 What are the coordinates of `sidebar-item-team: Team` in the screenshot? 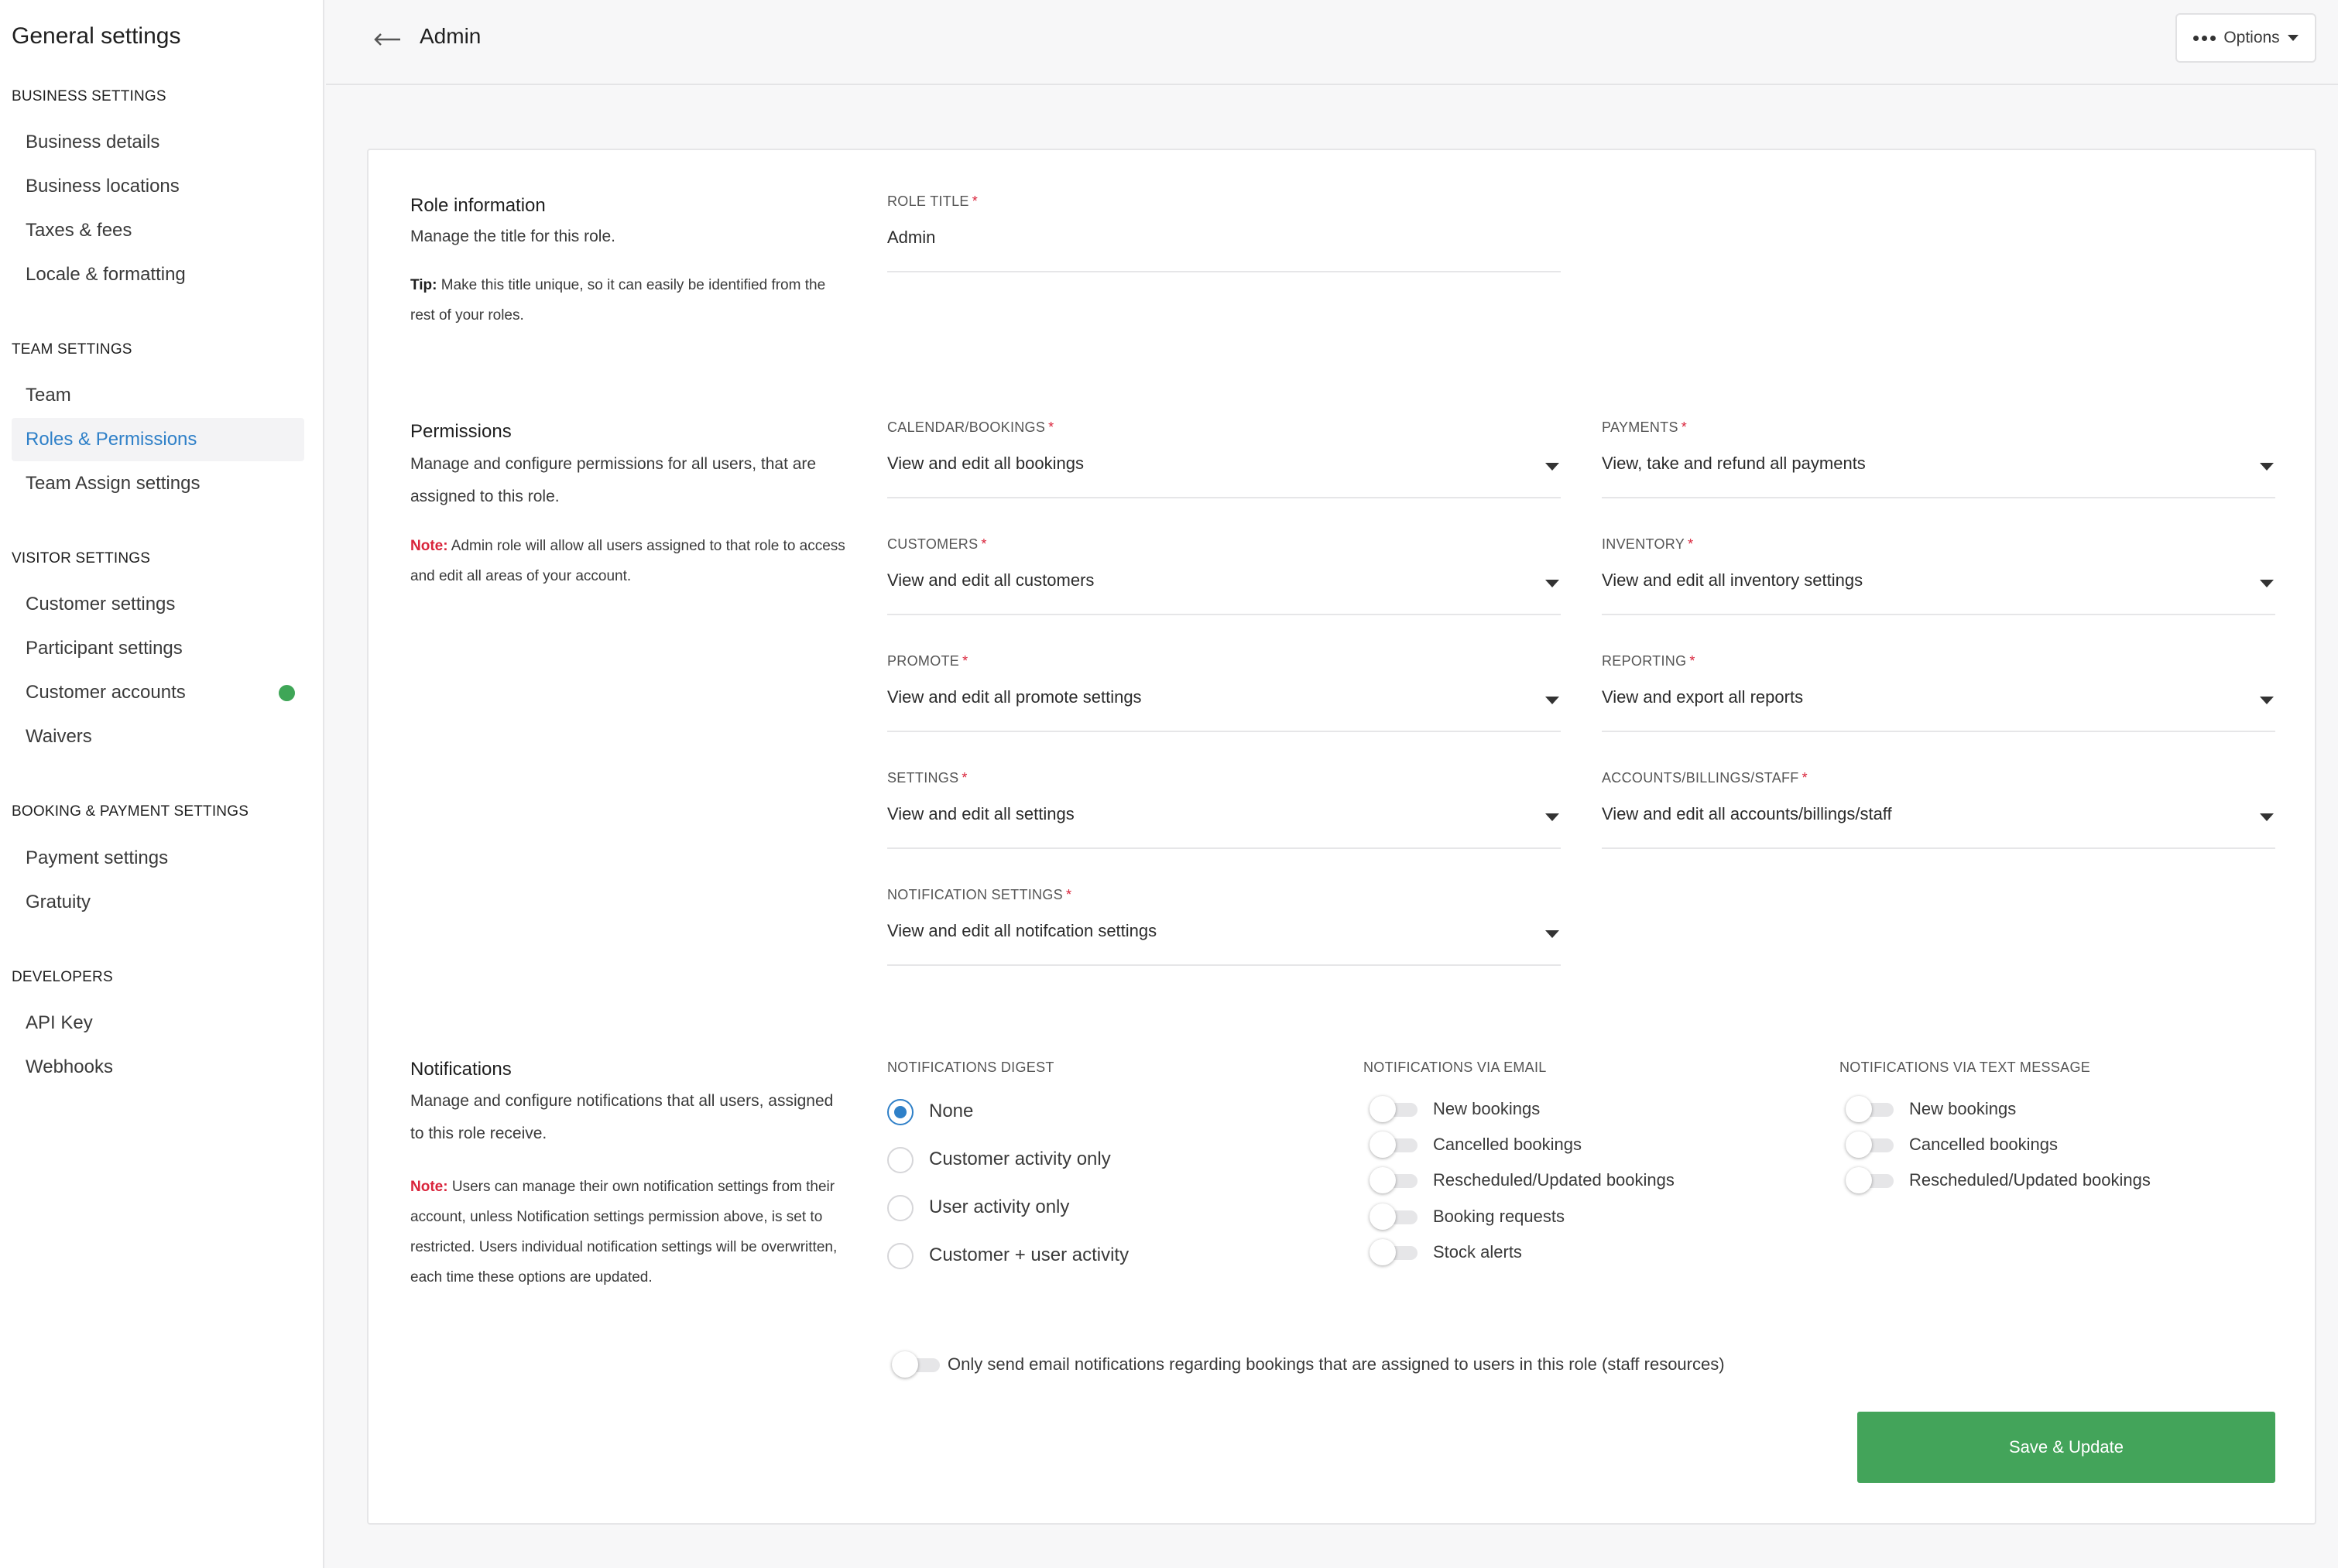 It's located at (158, 395).